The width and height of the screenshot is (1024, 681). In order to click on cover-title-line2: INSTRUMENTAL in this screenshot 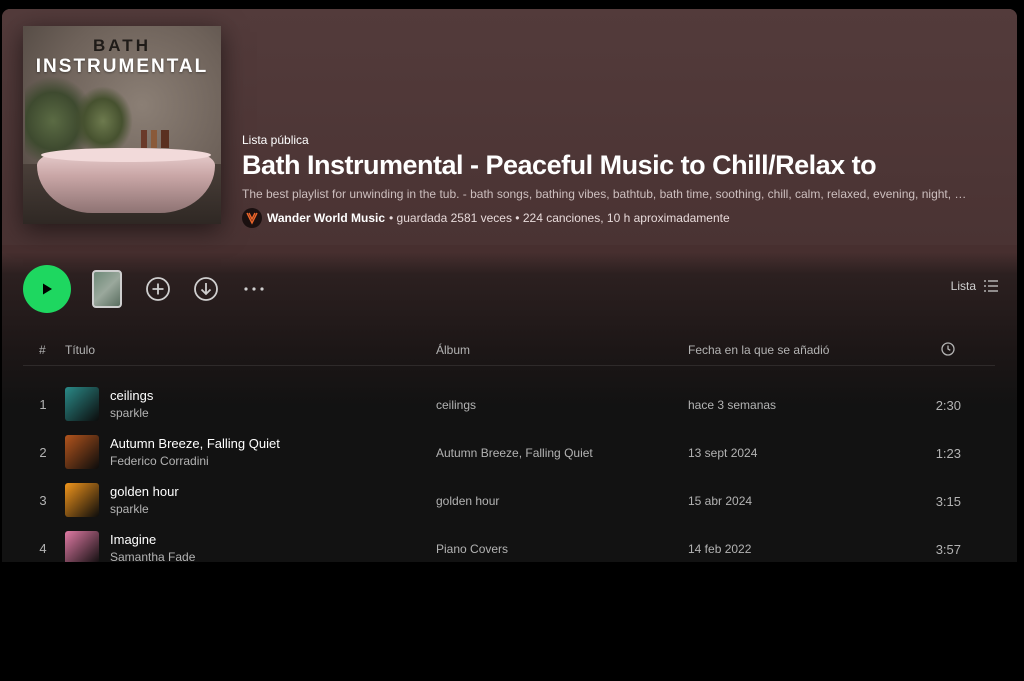, I will do `click(122, 66)`.